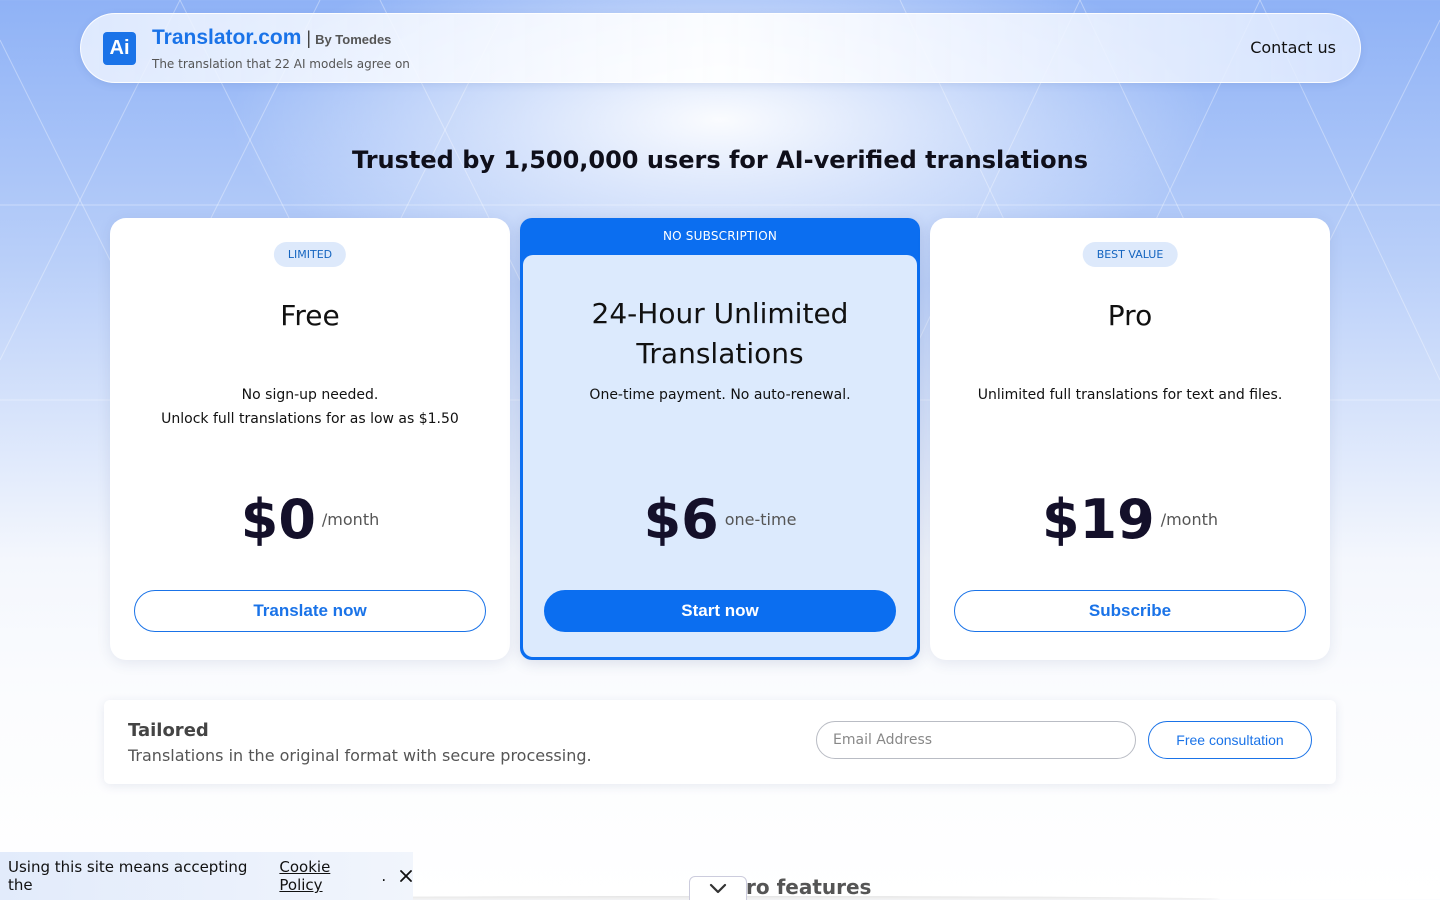 The image size is (1440, 900). I want to click on plan-price: $0, so click(278, 519).